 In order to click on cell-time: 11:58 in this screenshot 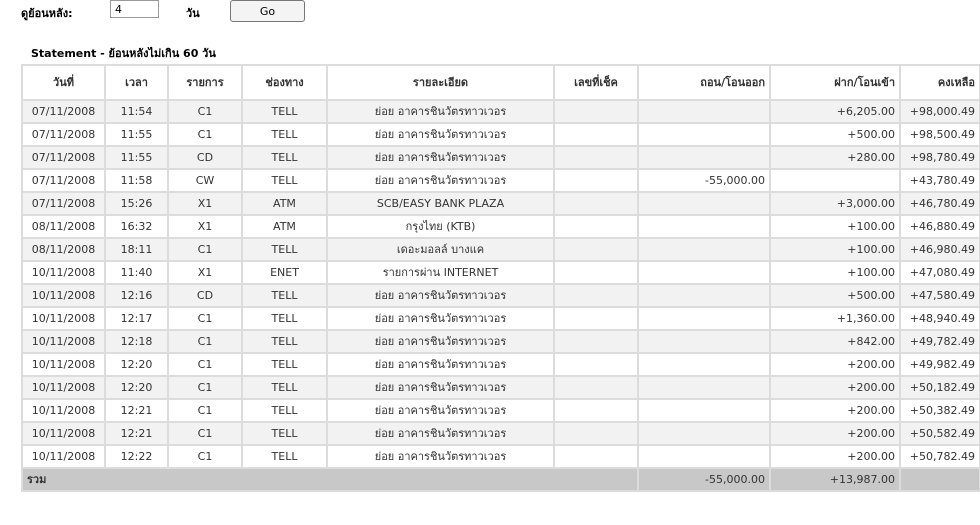, I will do `click(136, 180)`.